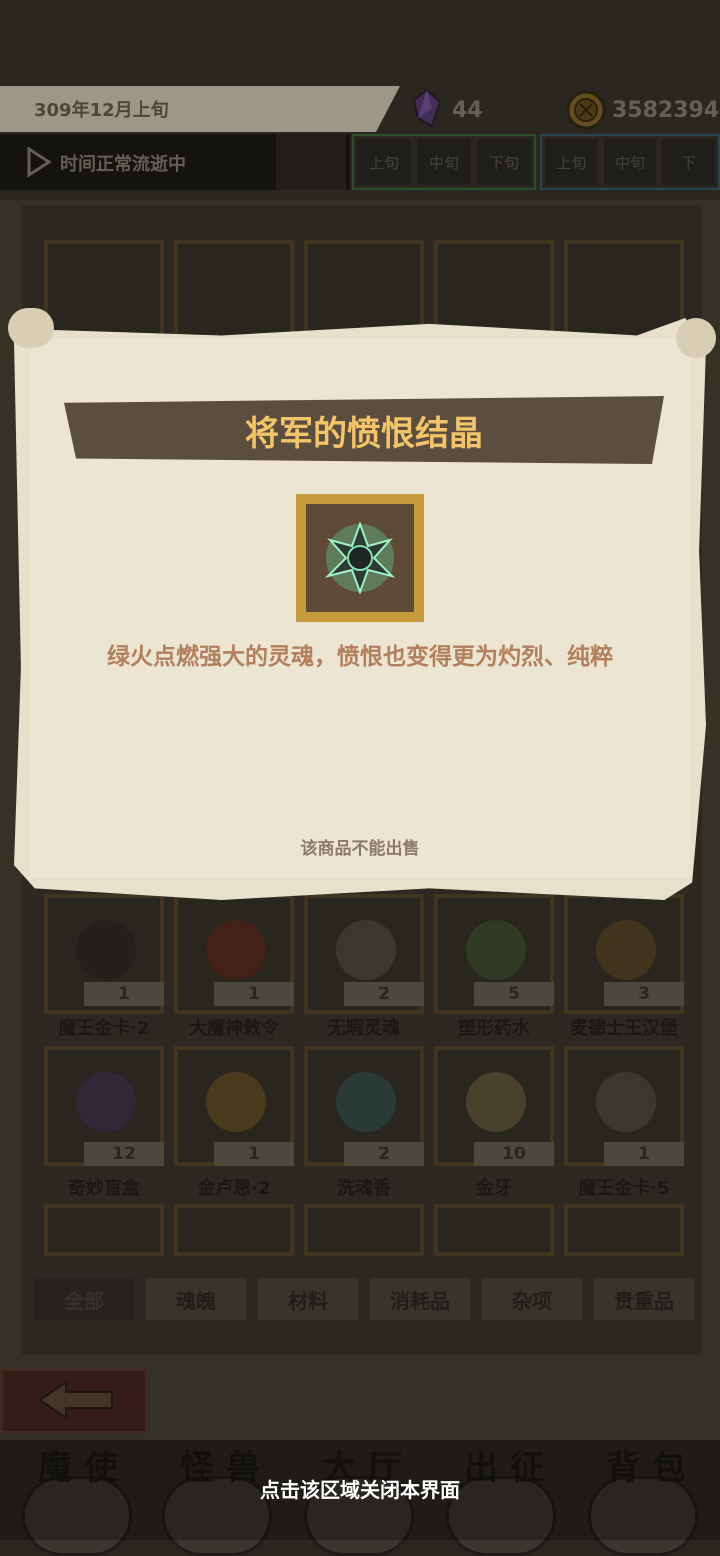  I want to click on soul-icon, so click(366, 950).